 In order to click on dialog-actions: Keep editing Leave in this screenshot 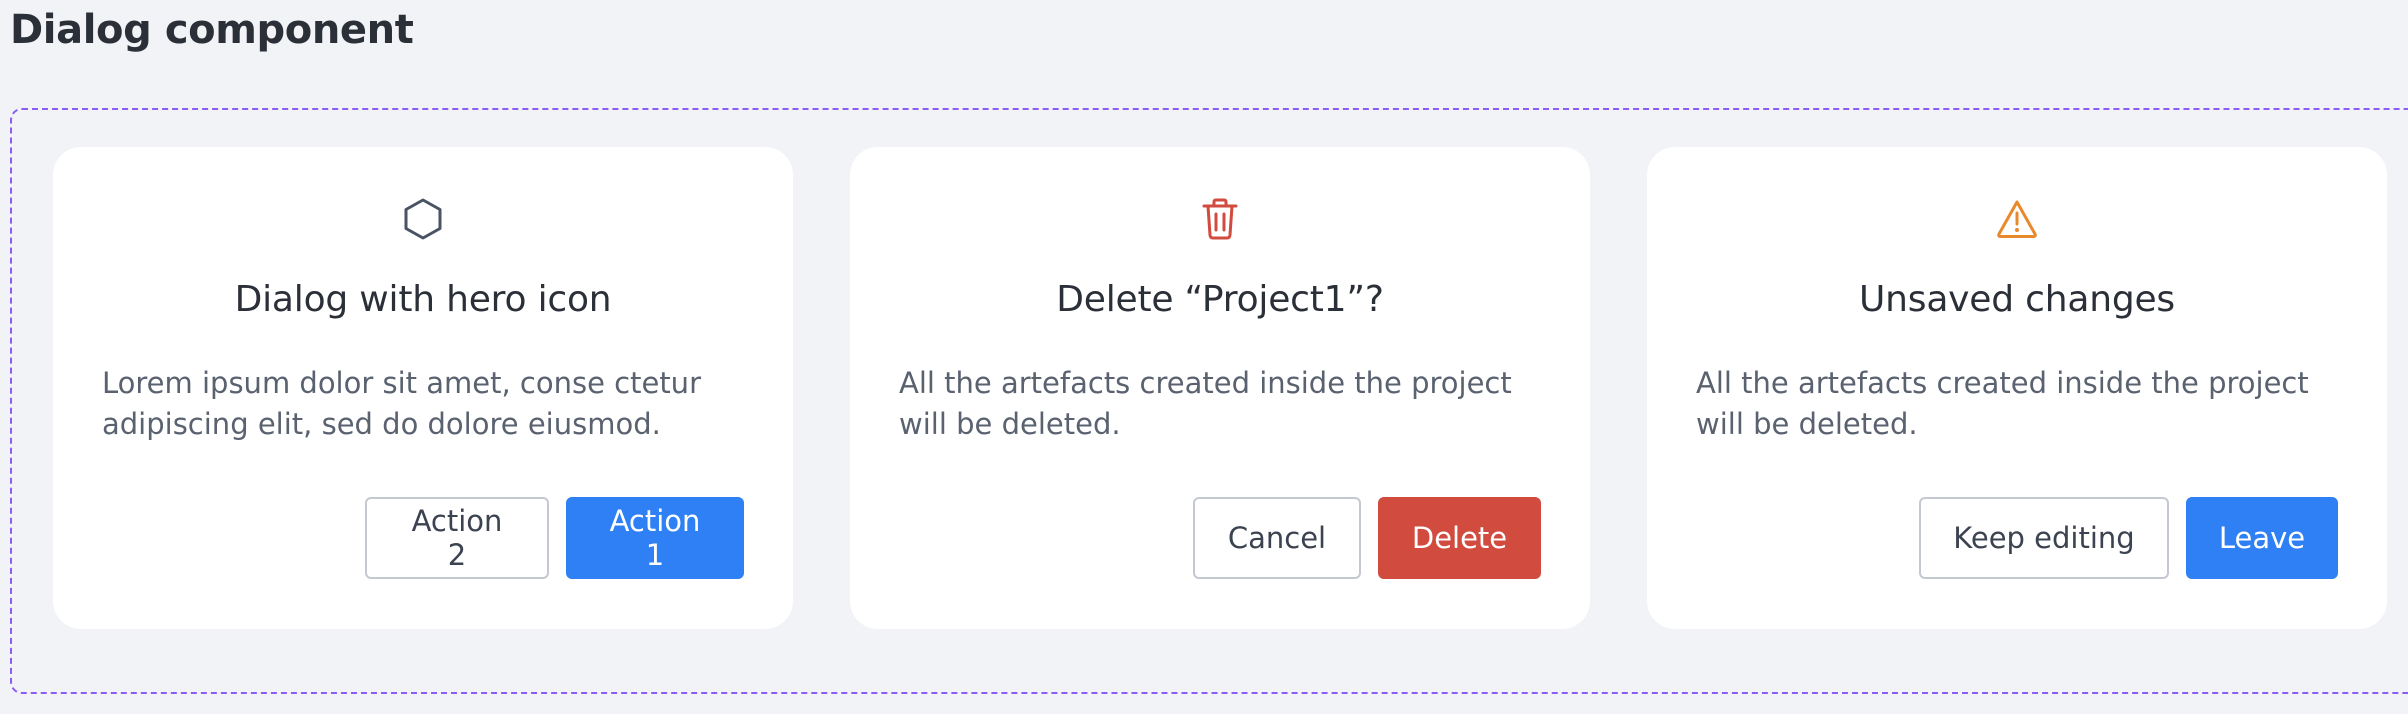, I will do `click(2128, 538)`.